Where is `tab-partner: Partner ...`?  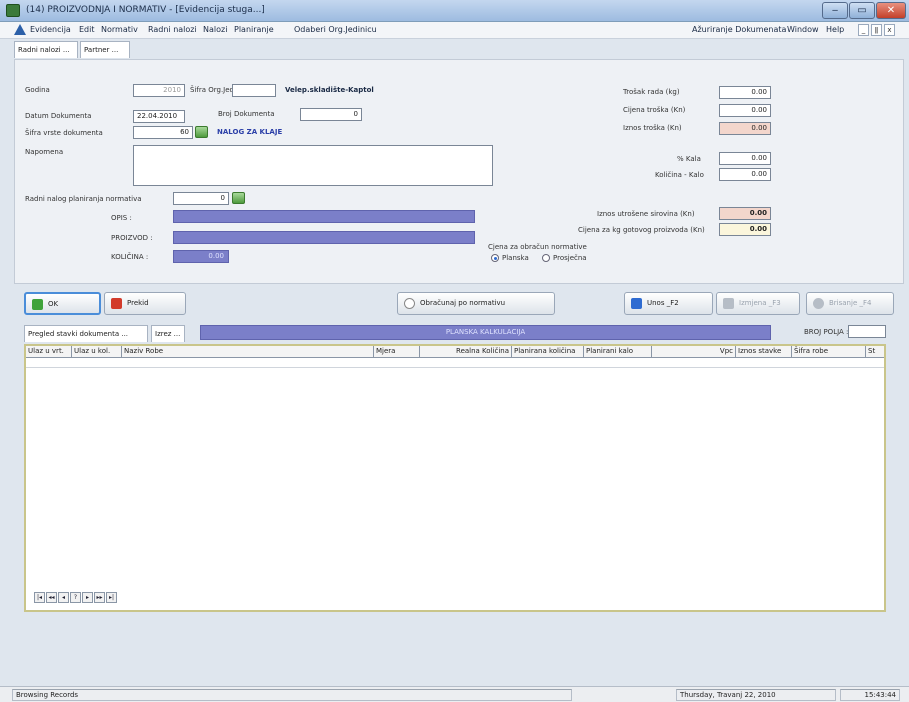 tab-partner: Partner ... is located at coordinates (105, 49).